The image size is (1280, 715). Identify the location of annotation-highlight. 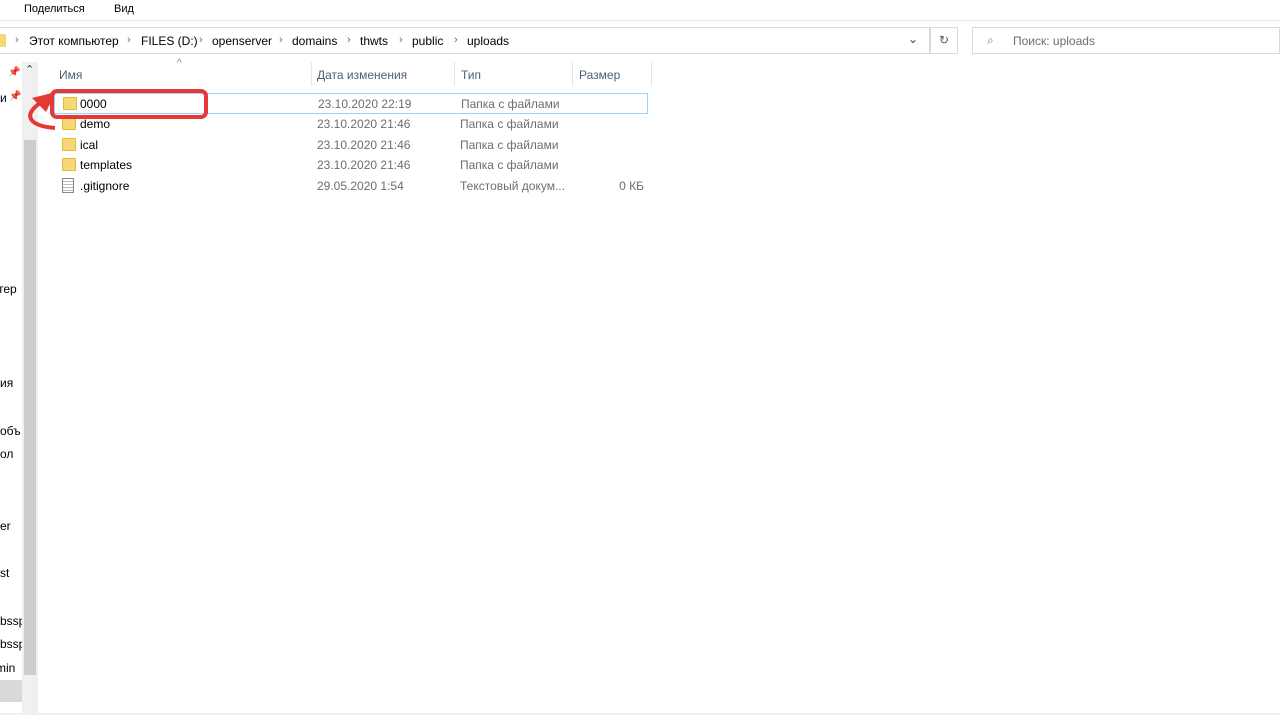
(118, 109).